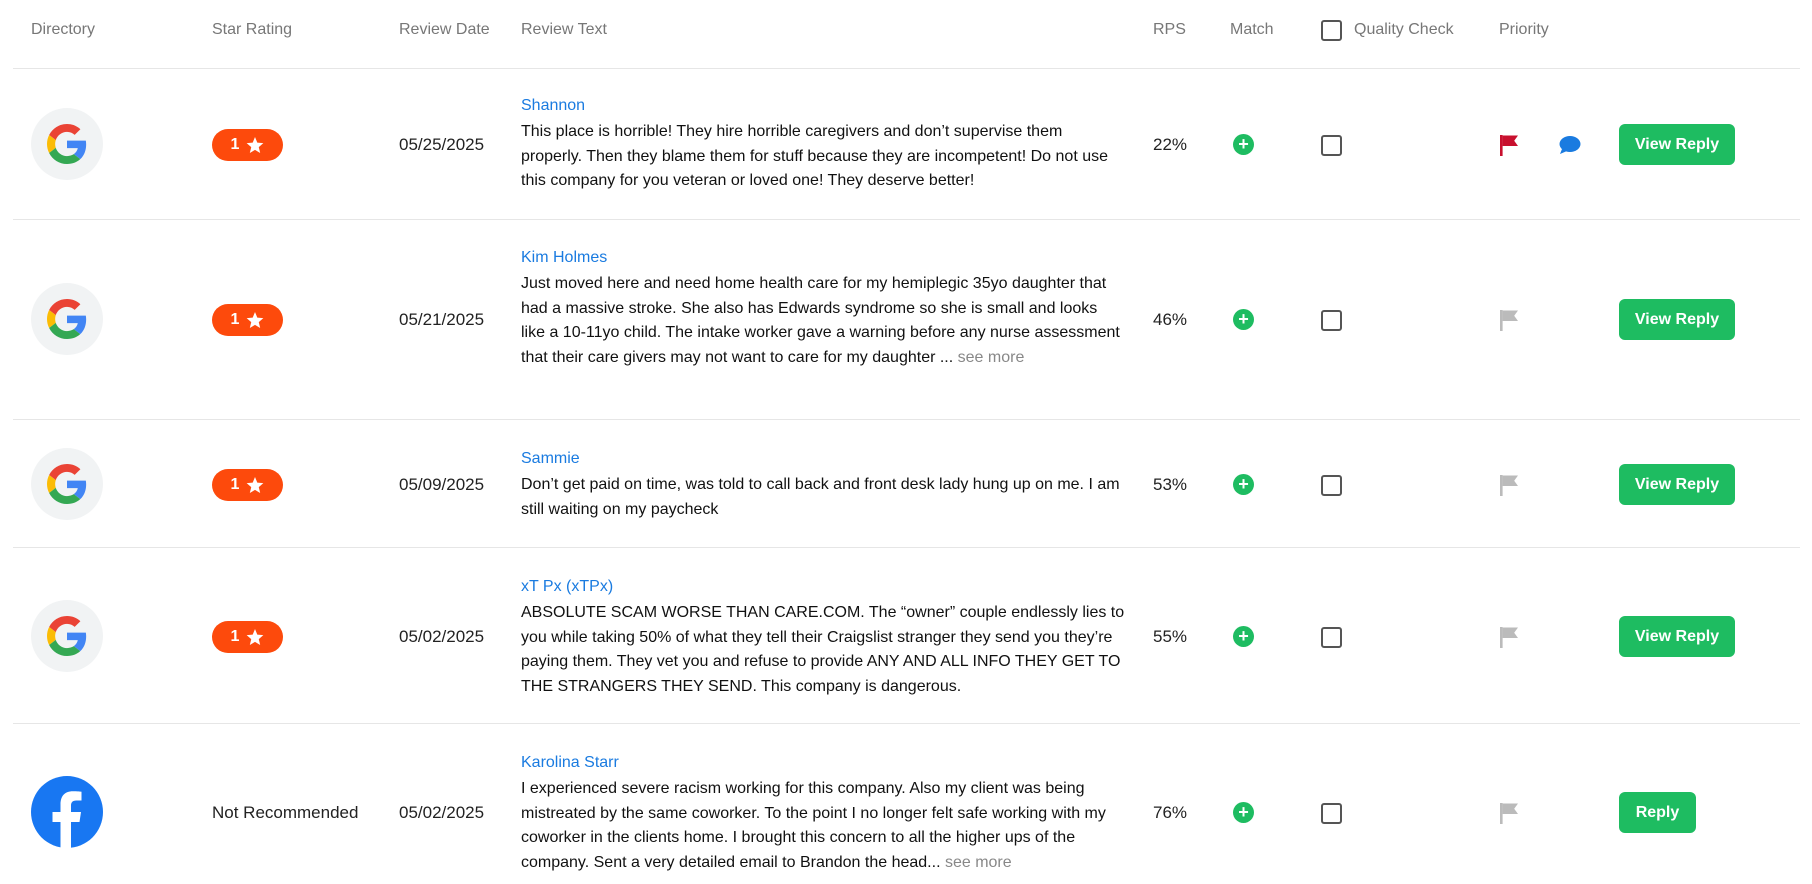  I want to click on col-priority: Priority, so click(1524, 30).